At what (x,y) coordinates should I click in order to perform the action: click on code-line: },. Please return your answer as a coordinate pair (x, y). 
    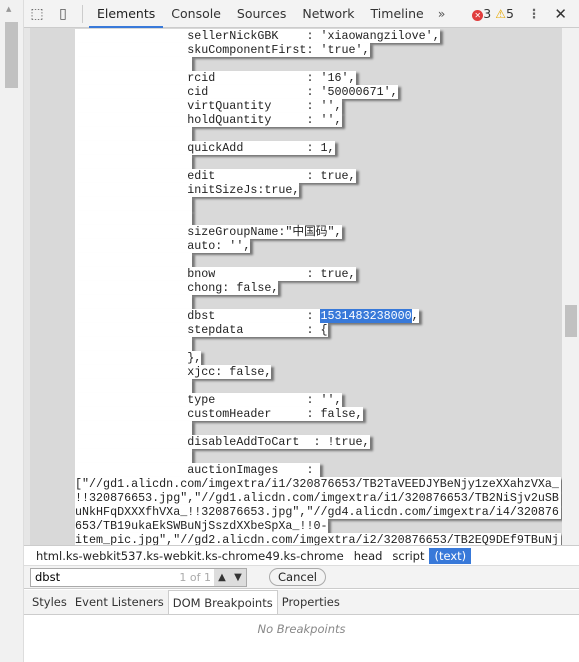
    Looking at the image, I should click on (138, 358).